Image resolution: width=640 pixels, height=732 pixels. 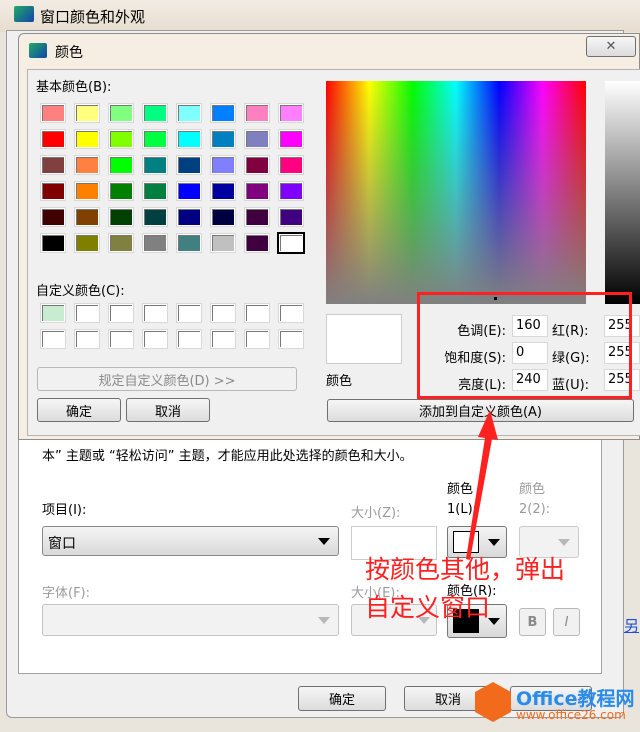 What do you see at coordinates (535, 509) in the screenshot?
I see `color2-label-b: 2(2):` at bounding box center [535, 509].